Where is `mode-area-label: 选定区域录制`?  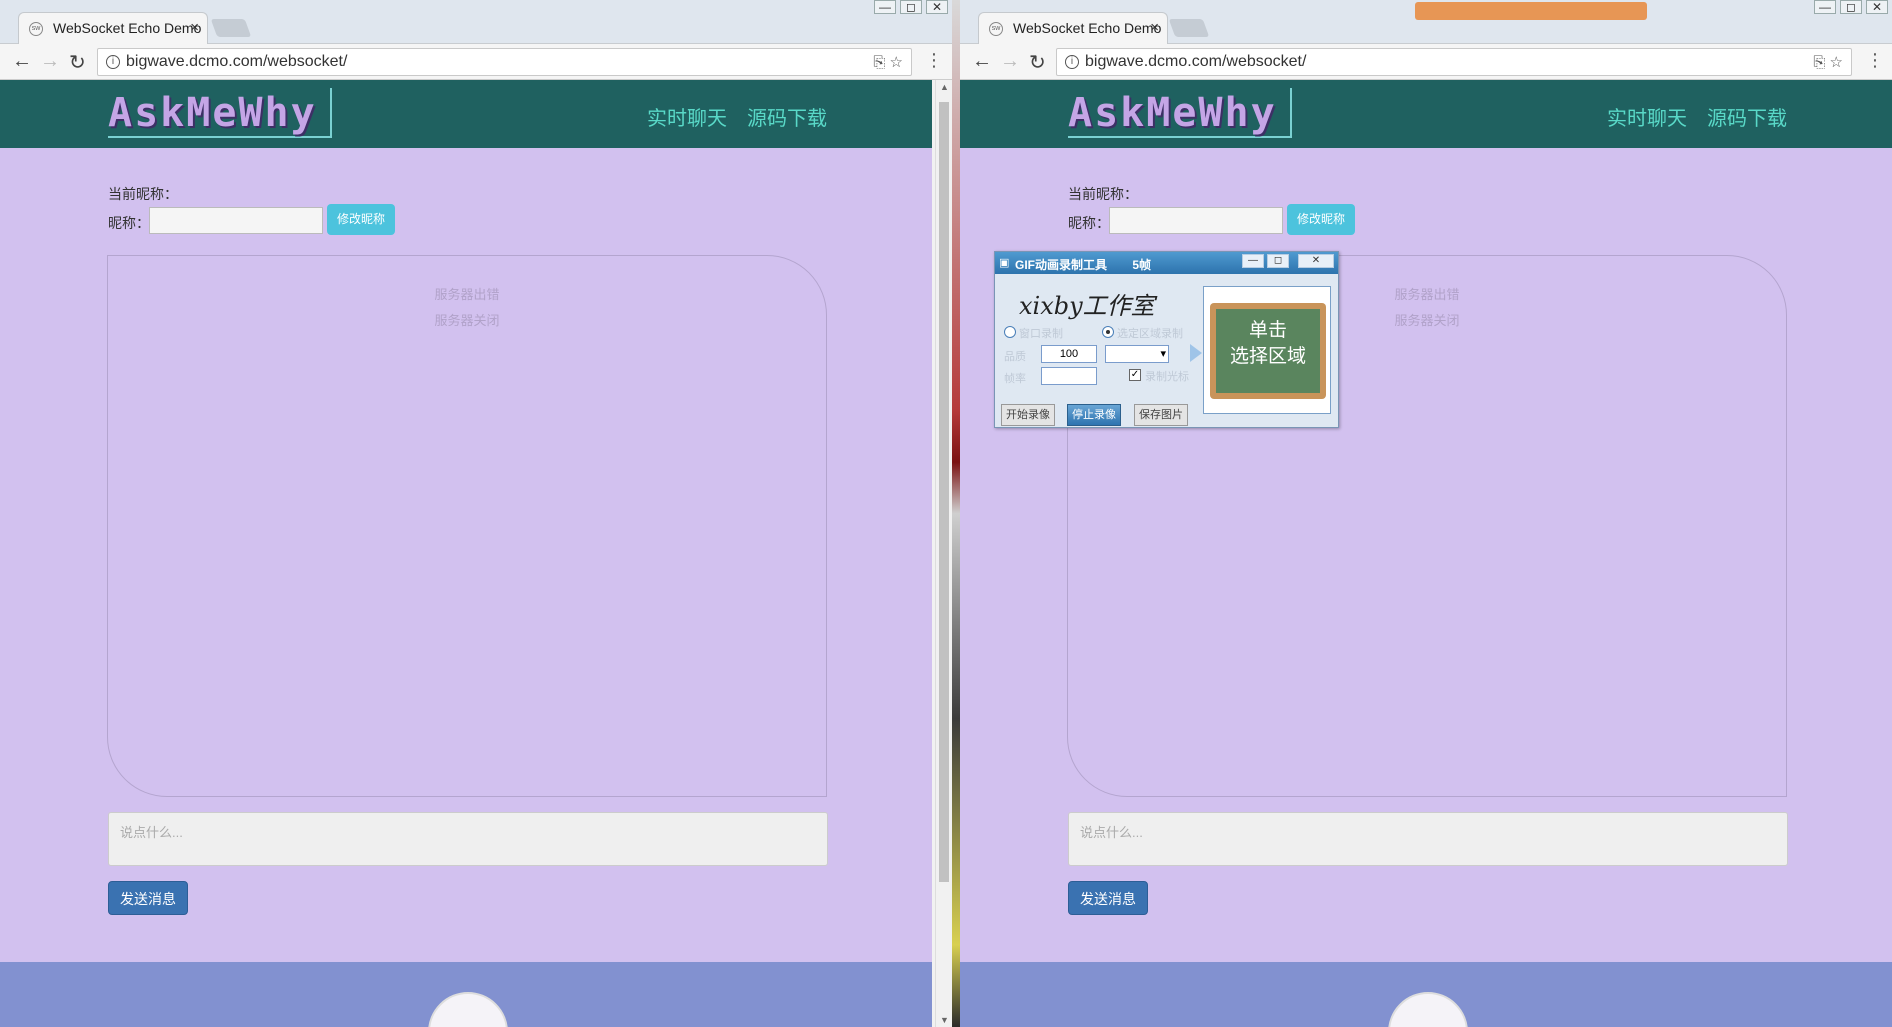
mode-area-label: 选定区域录制 is located at coordinates (1150, 334).